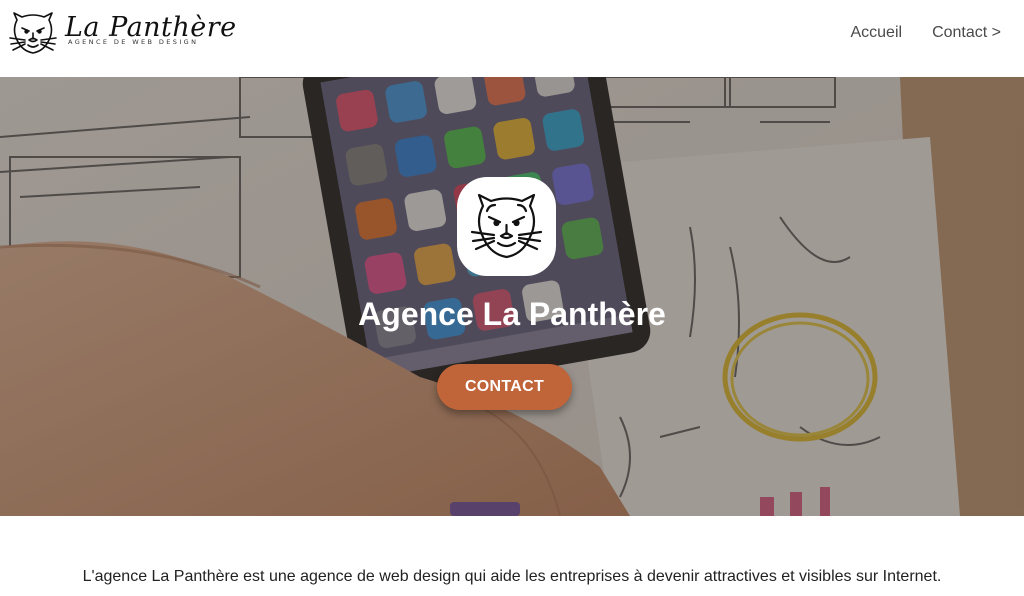 This screenshot has width=1024, height=596. What do you see at coordinates (966, 33) in the screenshot?
I see `nav-link-contact: Contact >` at bounding box center [966, 33].